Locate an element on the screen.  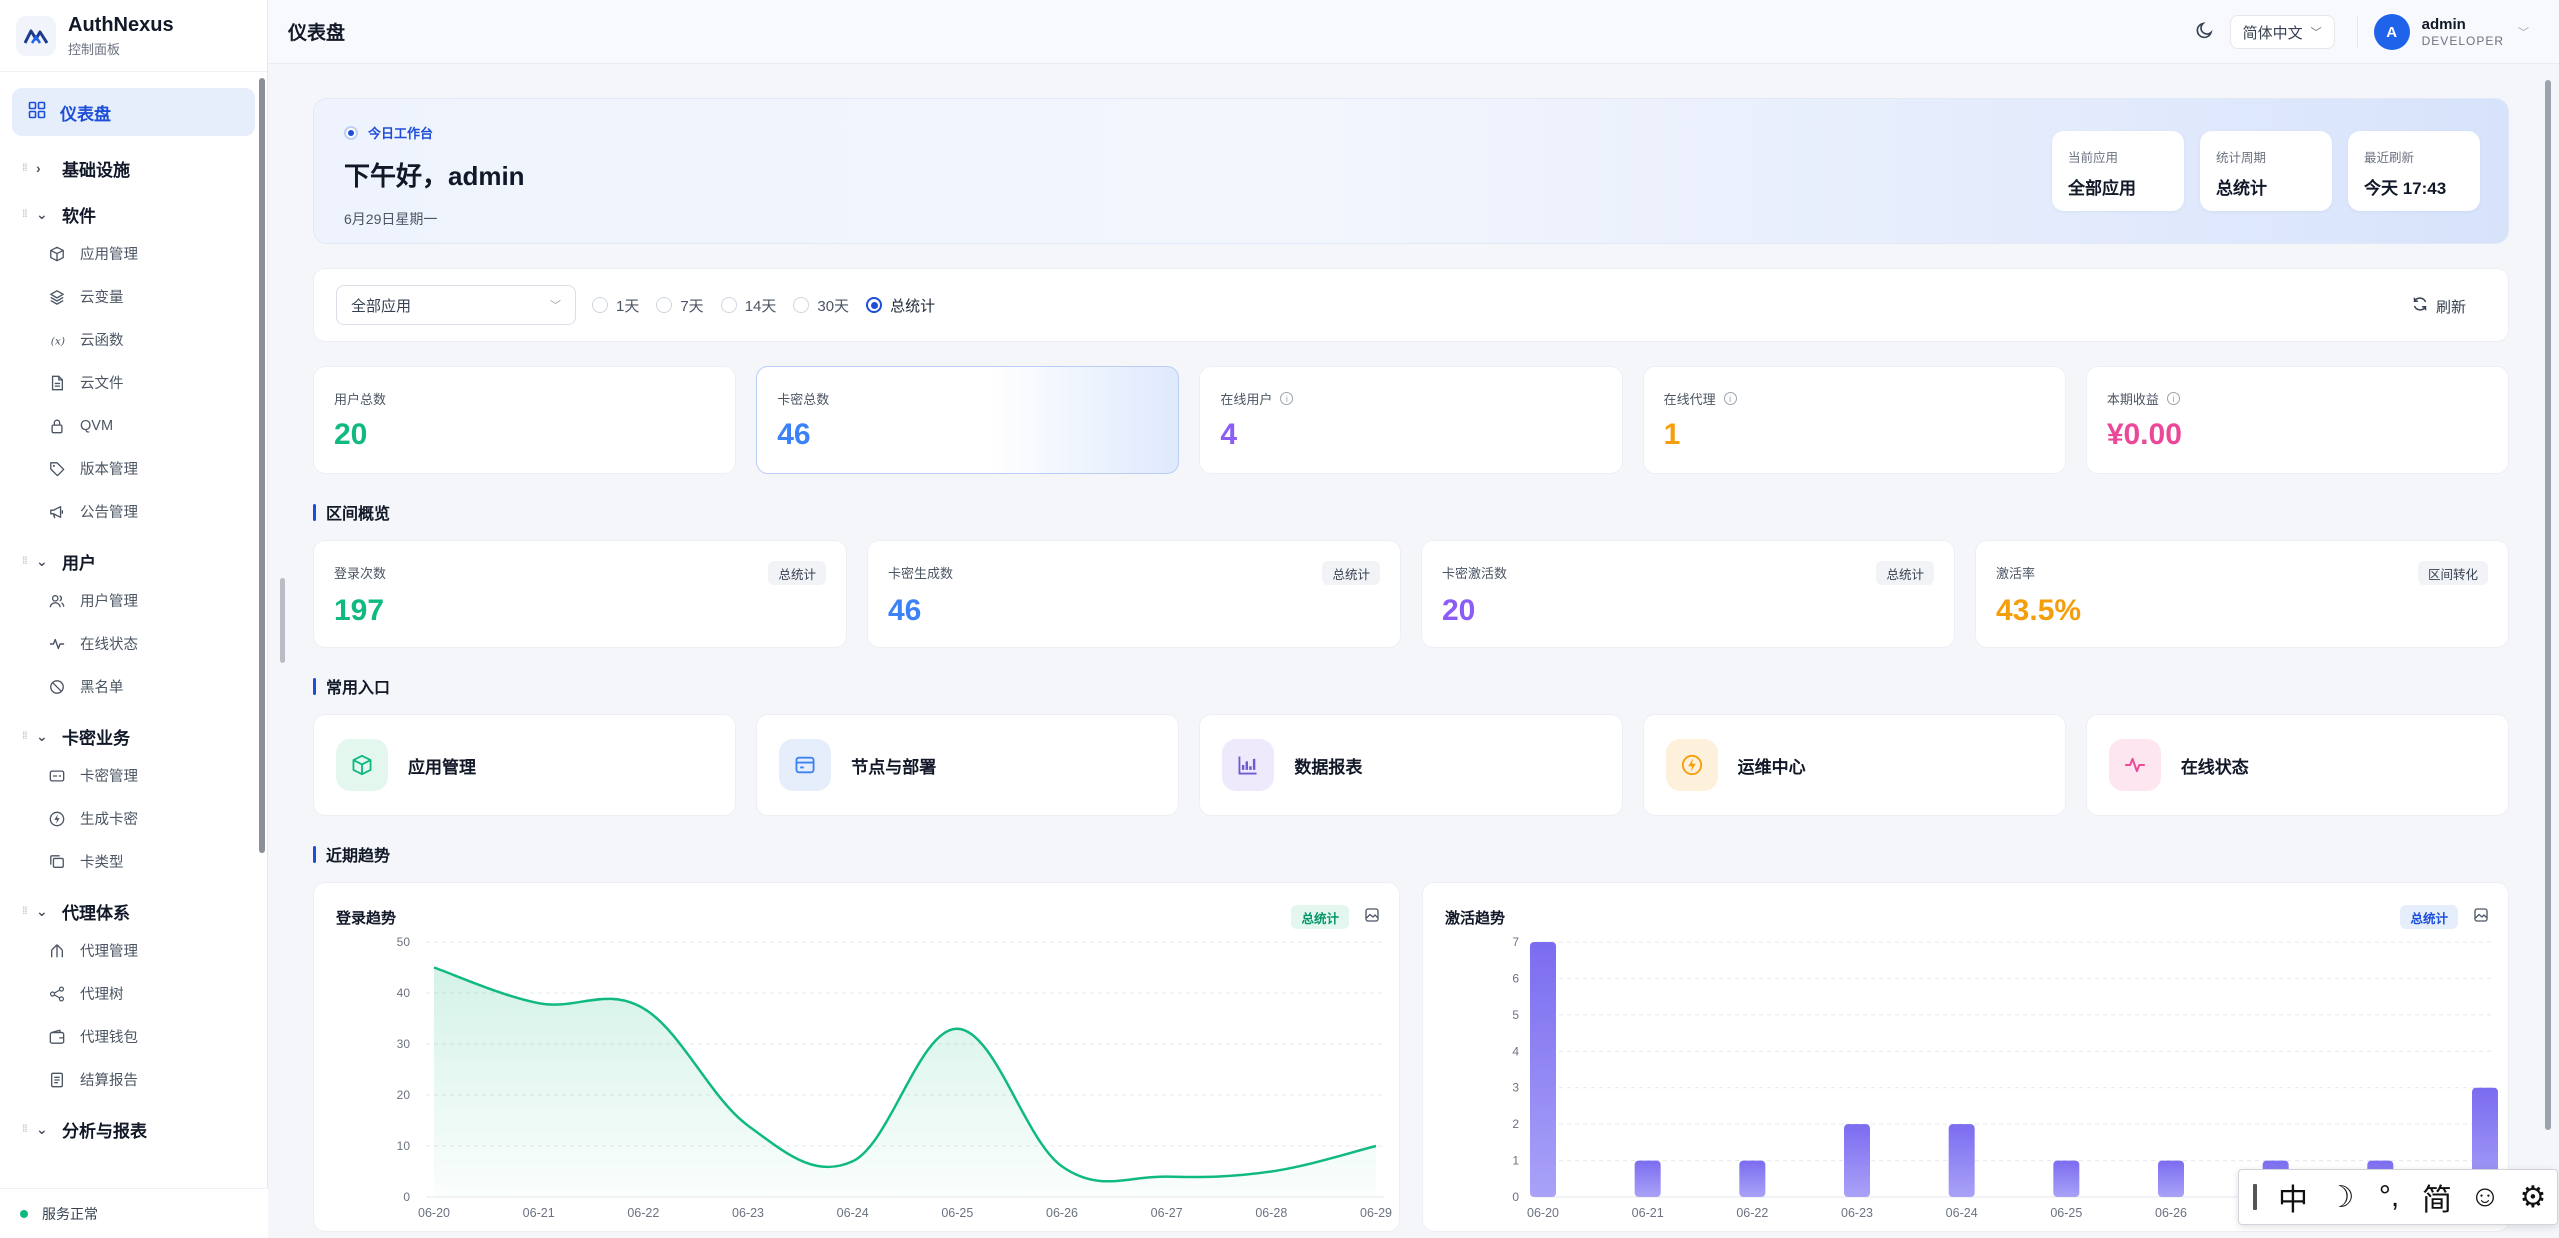
stat-card: 在线用户 i 4 is located at coordinates (1411, 420).